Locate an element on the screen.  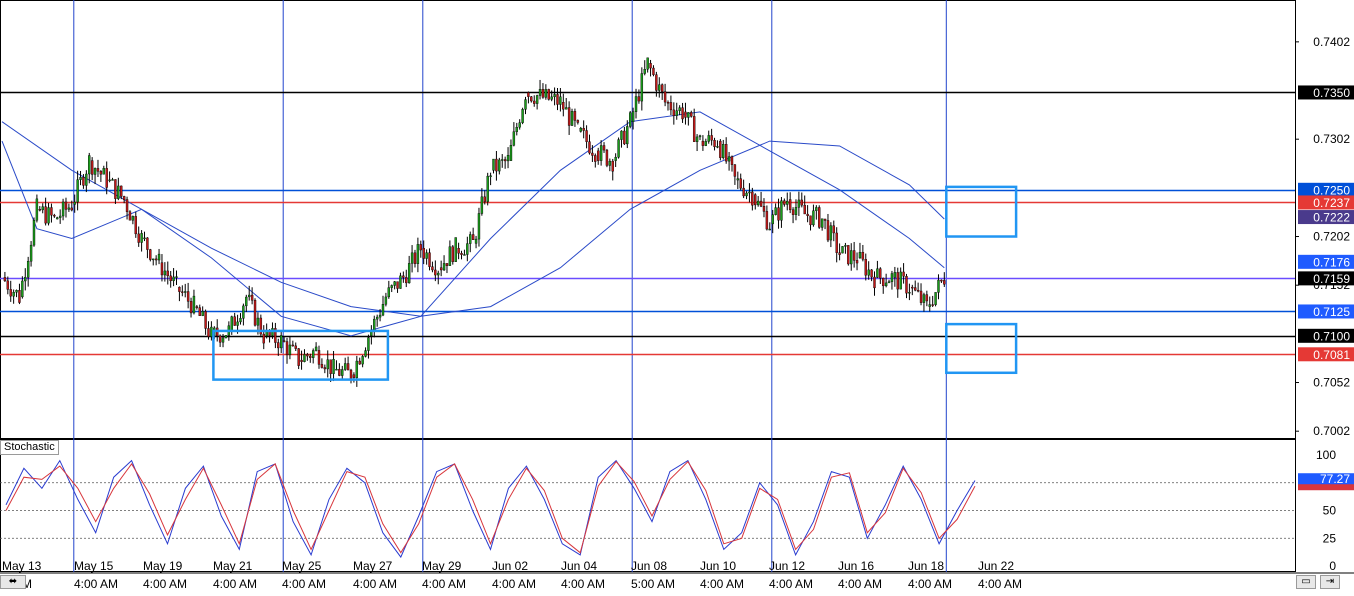
price-level-badge-text: 0.7176 is located at coordinates (1331, 262).